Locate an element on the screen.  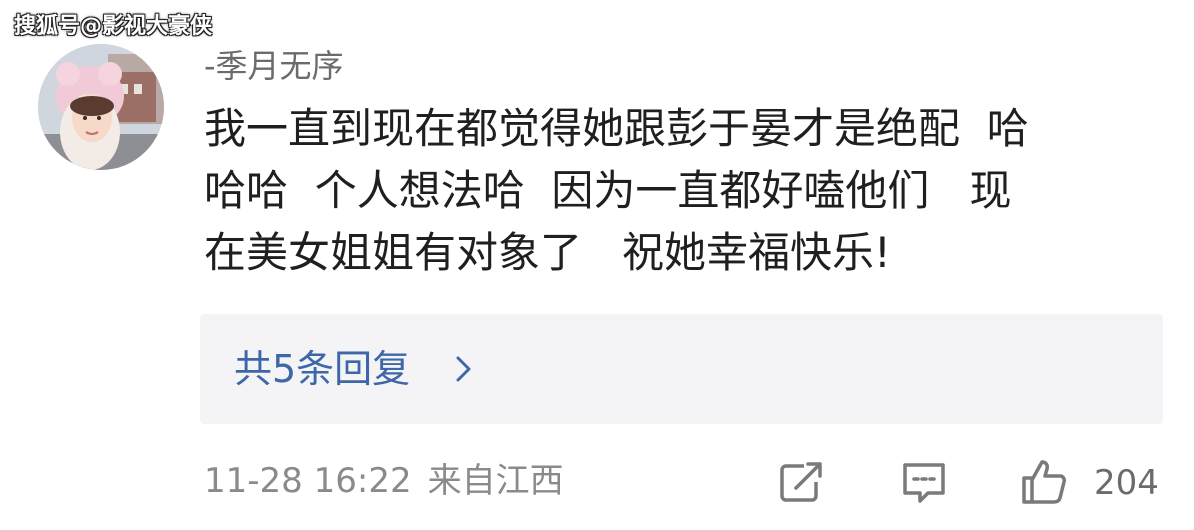
avatar-photo is located at coordinates (101, 107).